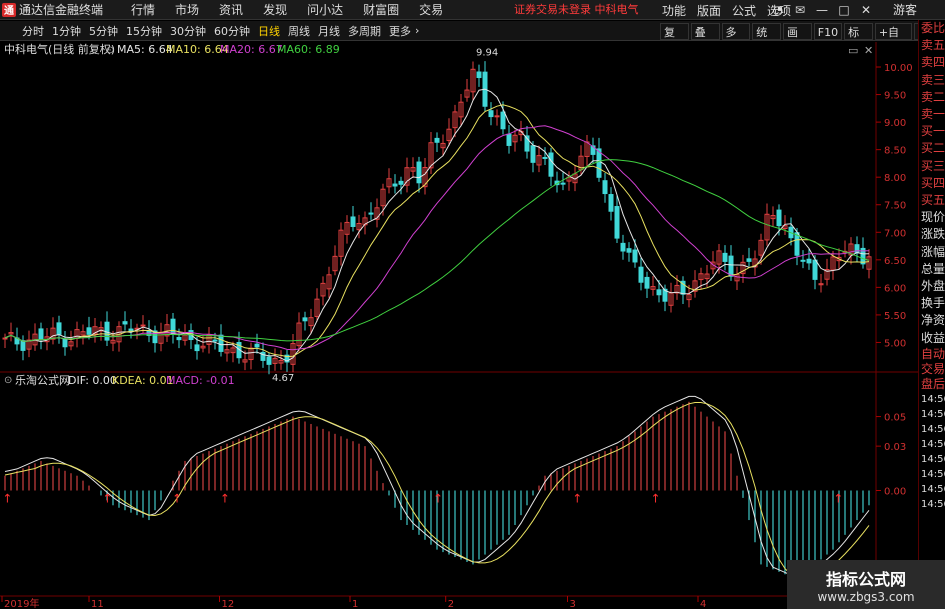 Image resolution: width=945 pixels, height=609 pixels. I want to click on period-monthly: 月线, so click(329, 31).